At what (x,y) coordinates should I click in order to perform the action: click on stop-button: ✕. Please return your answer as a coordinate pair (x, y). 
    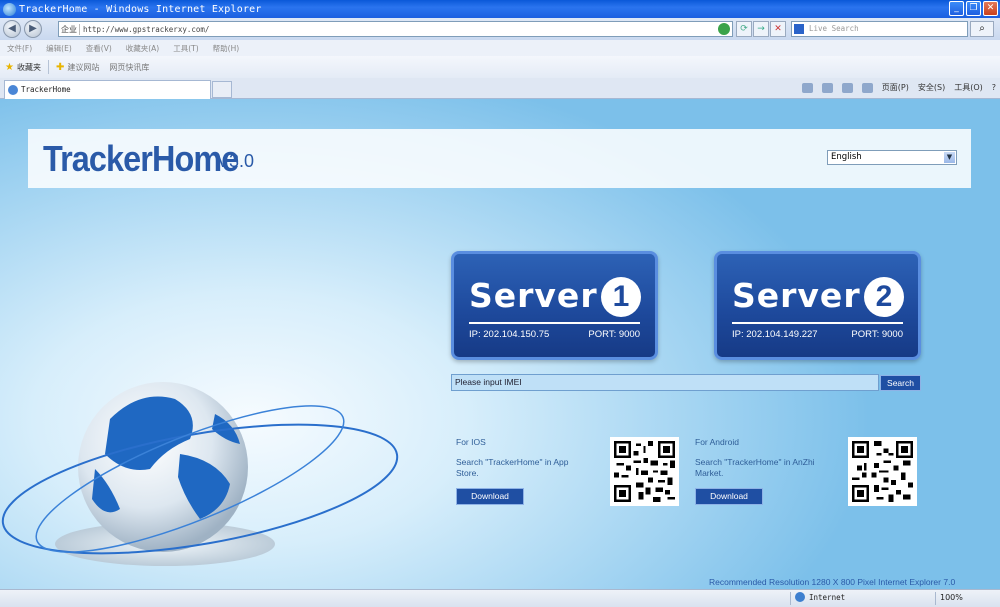
    Looking at the image, I should click on (778, 29).